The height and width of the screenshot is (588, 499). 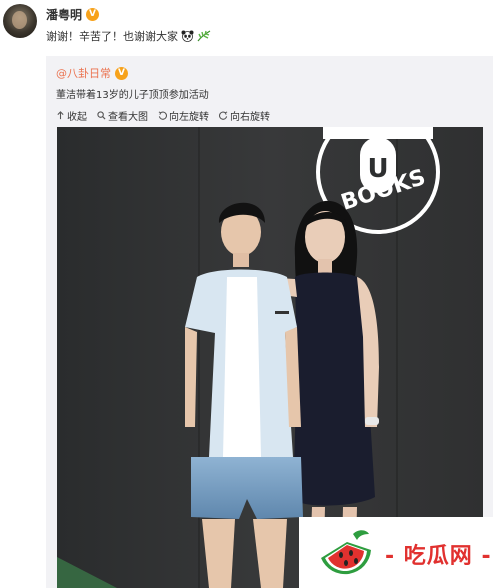 I want to click on rotate-right-button: 向右旋转, so click(x=244, y=115).